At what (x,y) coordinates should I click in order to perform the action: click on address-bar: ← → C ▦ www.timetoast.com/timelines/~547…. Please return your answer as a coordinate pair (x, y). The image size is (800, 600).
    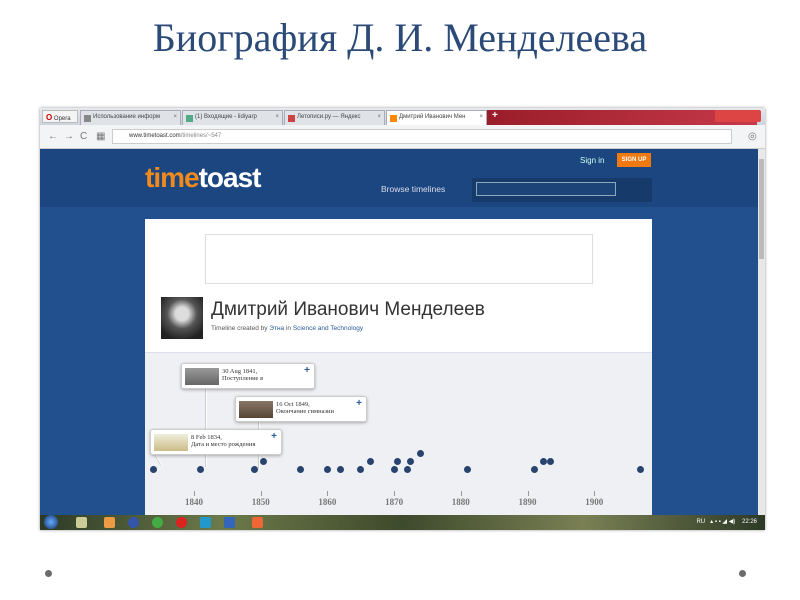
    Looking at the image, I should click on (402, 137).